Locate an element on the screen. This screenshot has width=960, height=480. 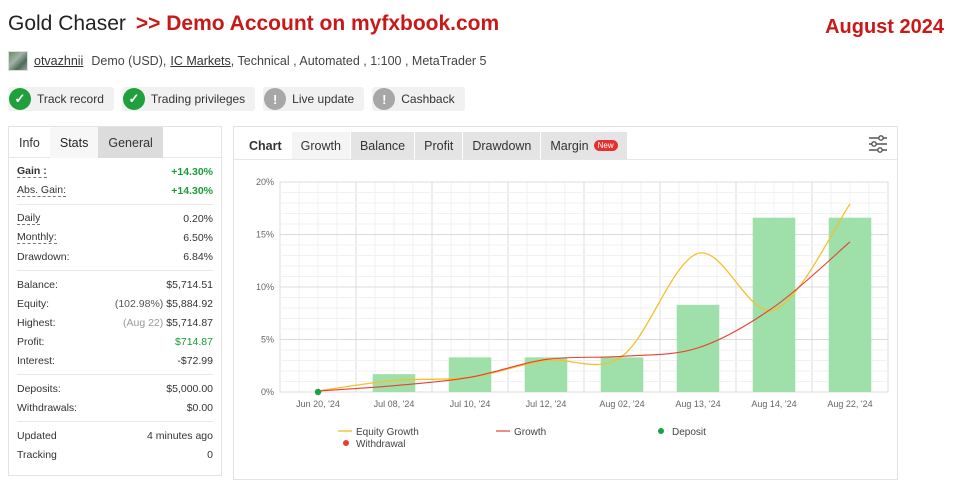
badge-track-record: ✓ Track record is located at coordinates (61, 99).